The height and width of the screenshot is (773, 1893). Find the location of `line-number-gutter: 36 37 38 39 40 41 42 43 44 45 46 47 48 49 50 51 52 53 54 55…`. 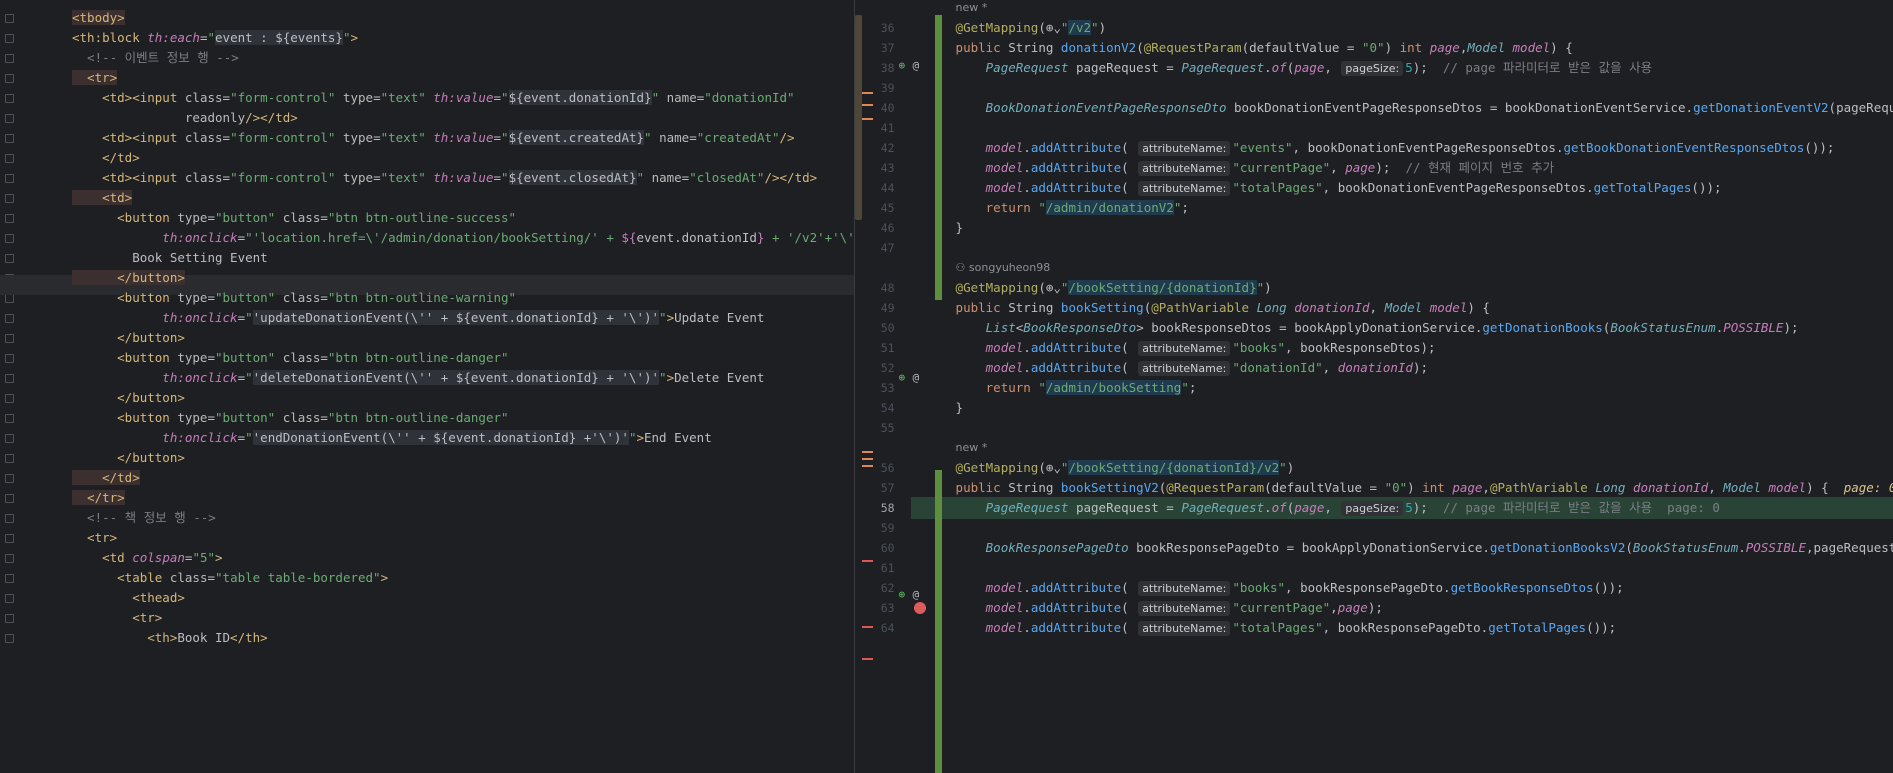

line-number-gutter: 36 37 38 39 40 41 42 43 44 45 46 47 48 49 50 51 52 53 54 55… is located at coordinates (880, 386).